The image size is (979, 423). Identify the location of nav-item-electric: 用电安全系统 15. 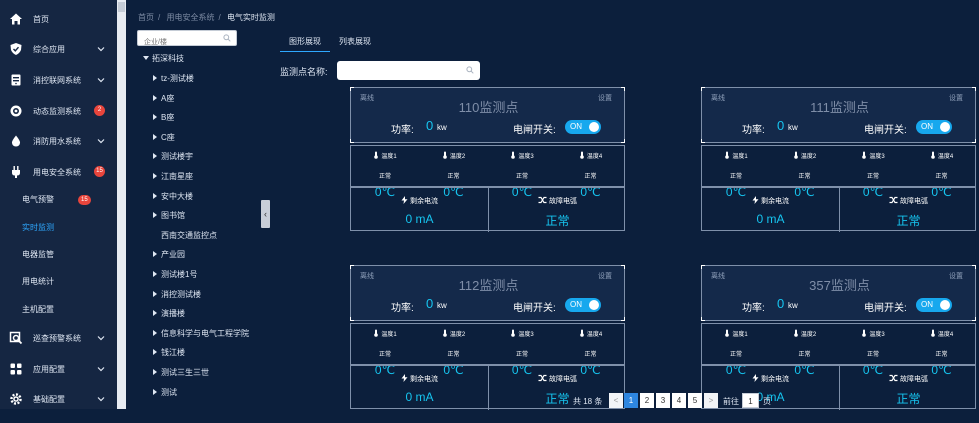
(58, 172).